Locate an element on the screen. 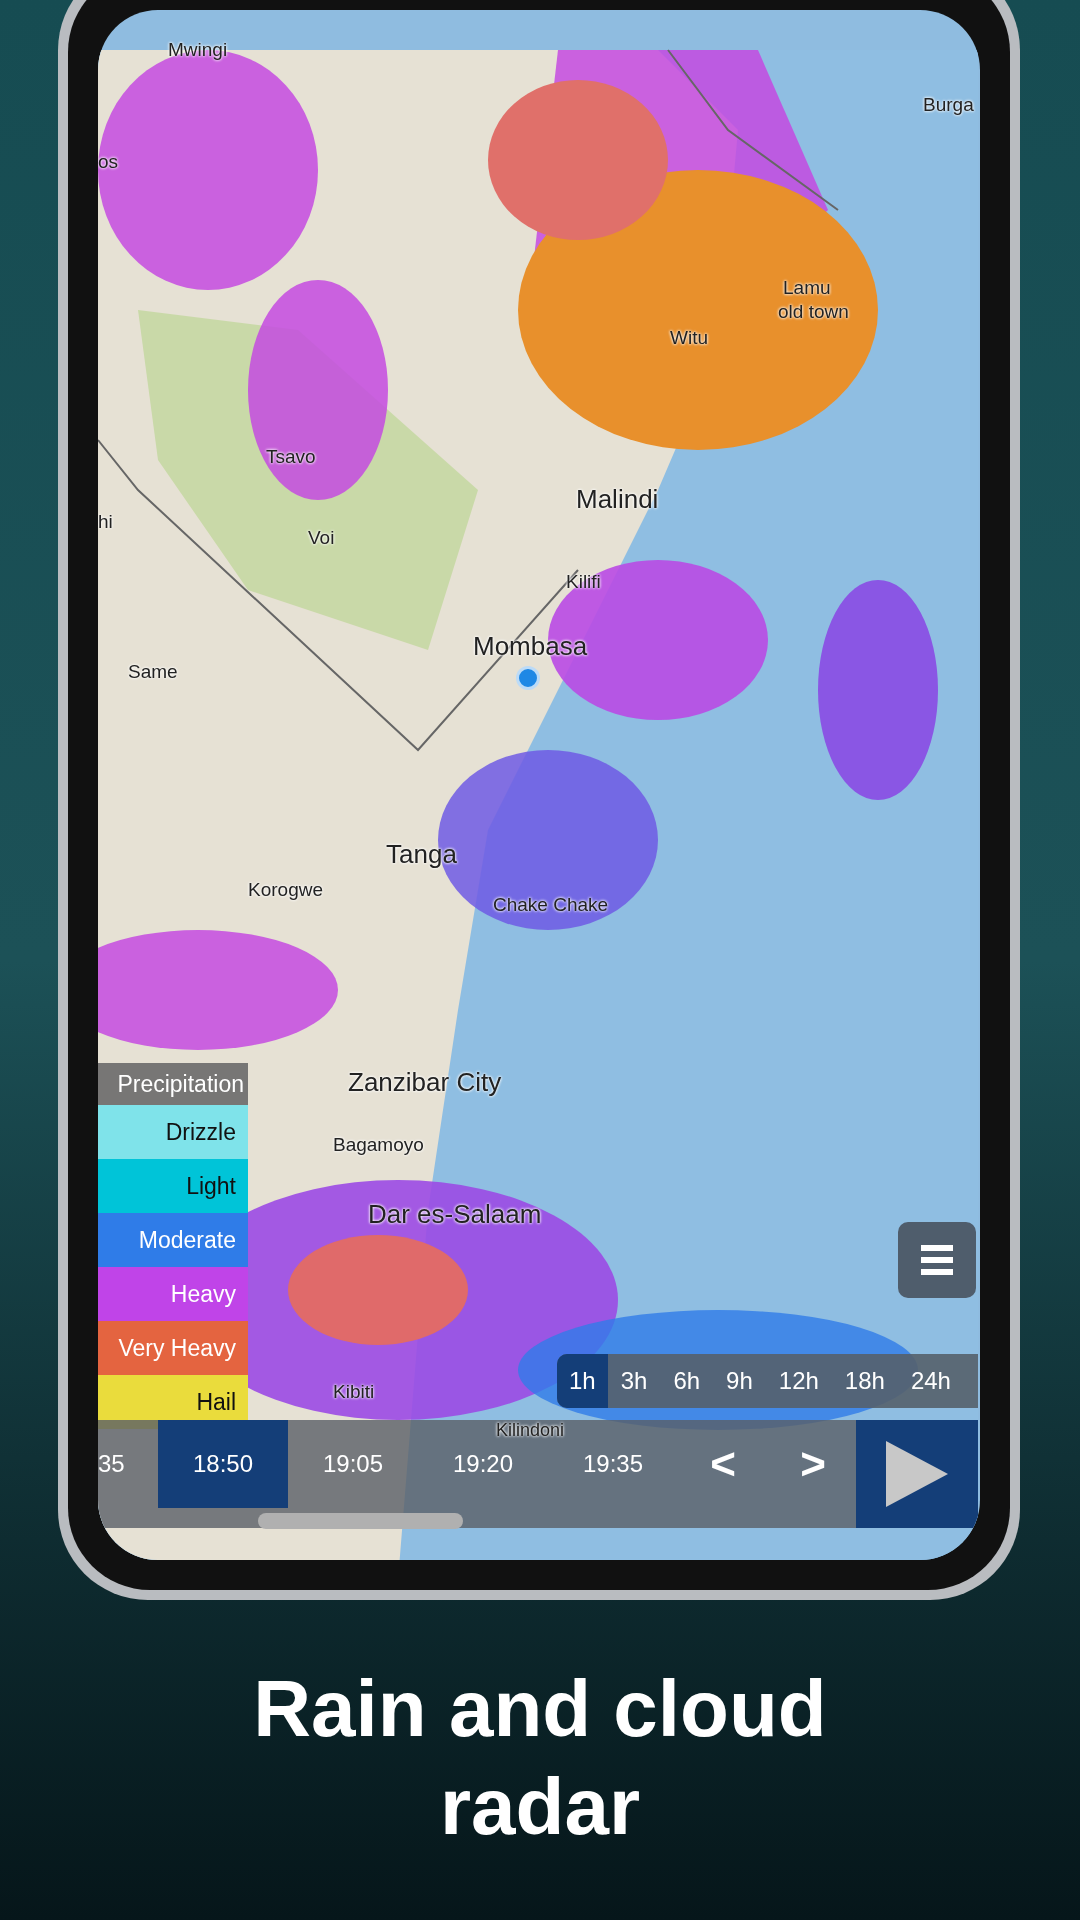 The image size is (1080, 1920). place-label: Korogwe is located at coordinates (285, 890).